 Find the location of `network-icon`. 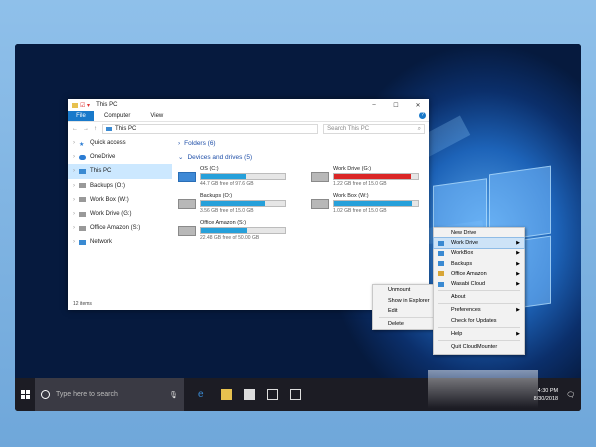

network-icon is located at coordinates (82, 242).